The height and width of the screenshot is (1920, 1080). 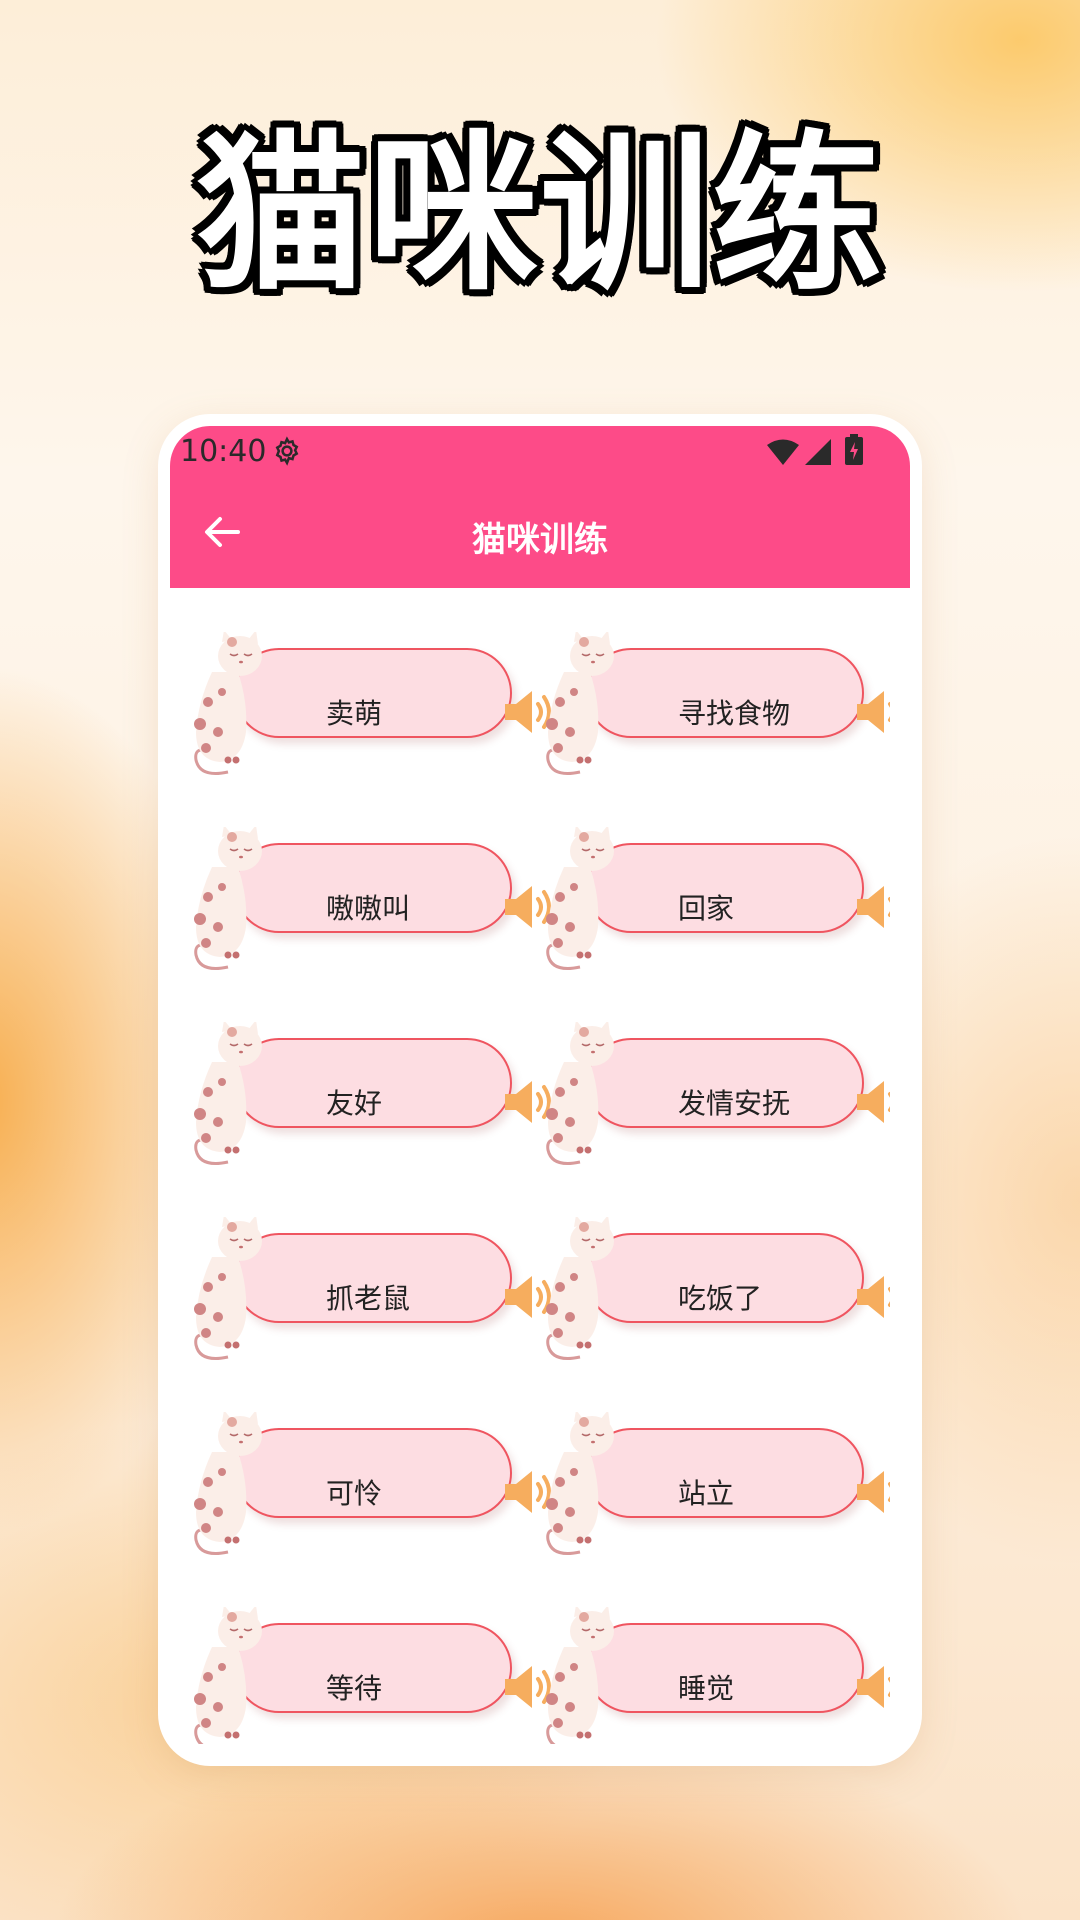 What do you see at coordinates (706, 1688) in the screenshot?
I see `training-item-label: 睡觉` at bounding box center [706, 1688].